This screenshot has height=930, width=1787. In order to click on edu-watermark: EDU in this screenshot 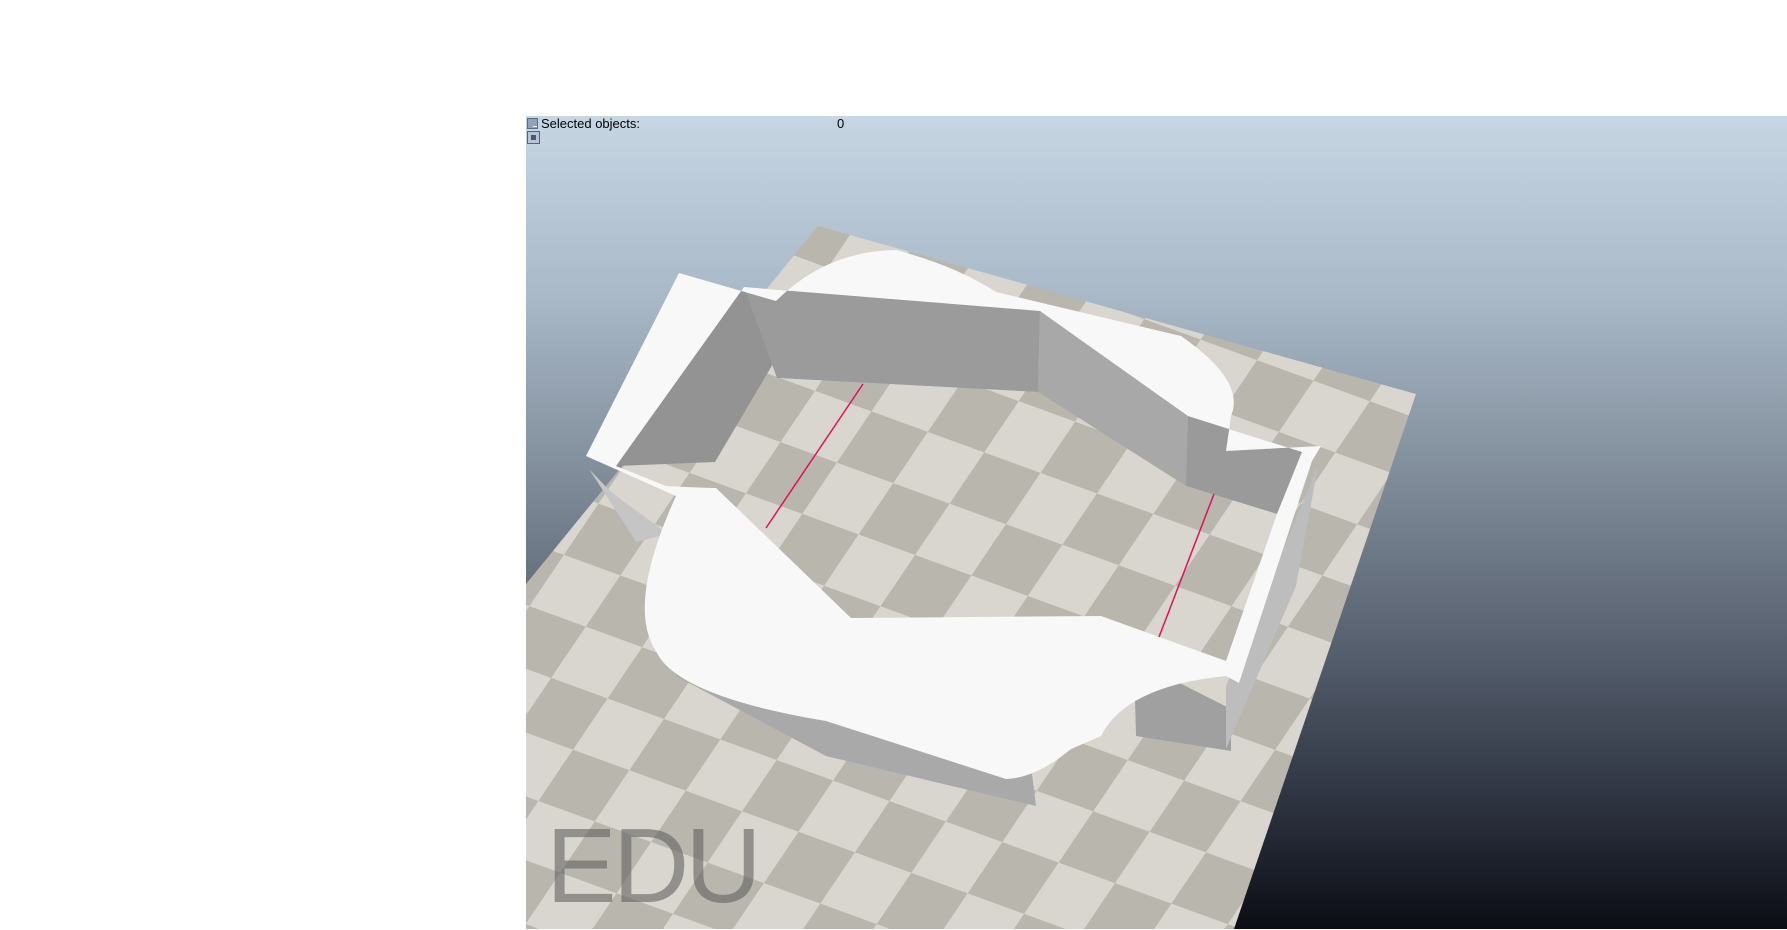, I will do `click(654, 866)`.